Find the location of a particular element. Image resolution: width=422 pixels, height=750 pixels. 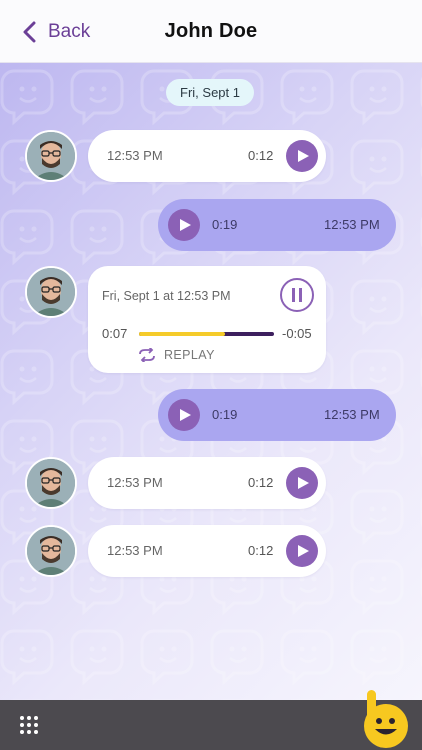

replay-button: REPLAY is located at coordinates (176, 355).